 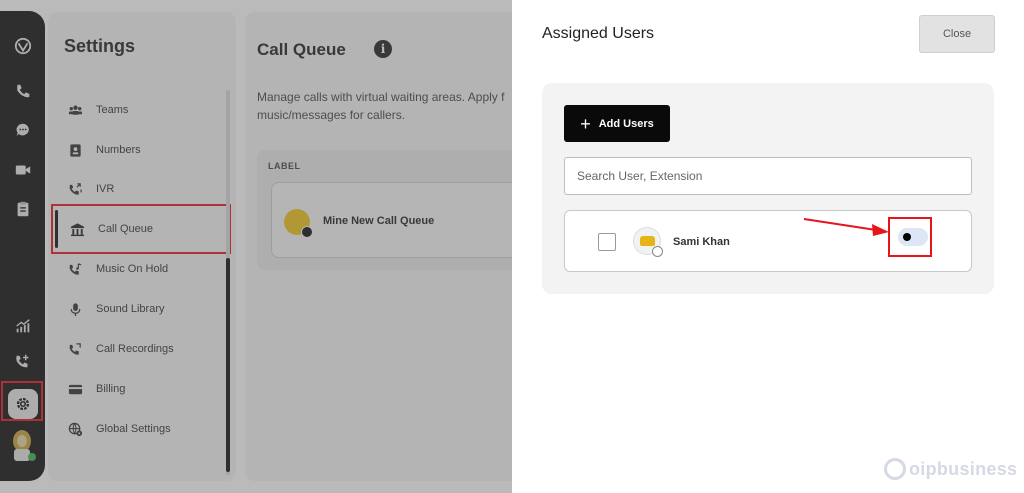 I want to click on add-users-button: + Add Users, so click(x=617, y=123).